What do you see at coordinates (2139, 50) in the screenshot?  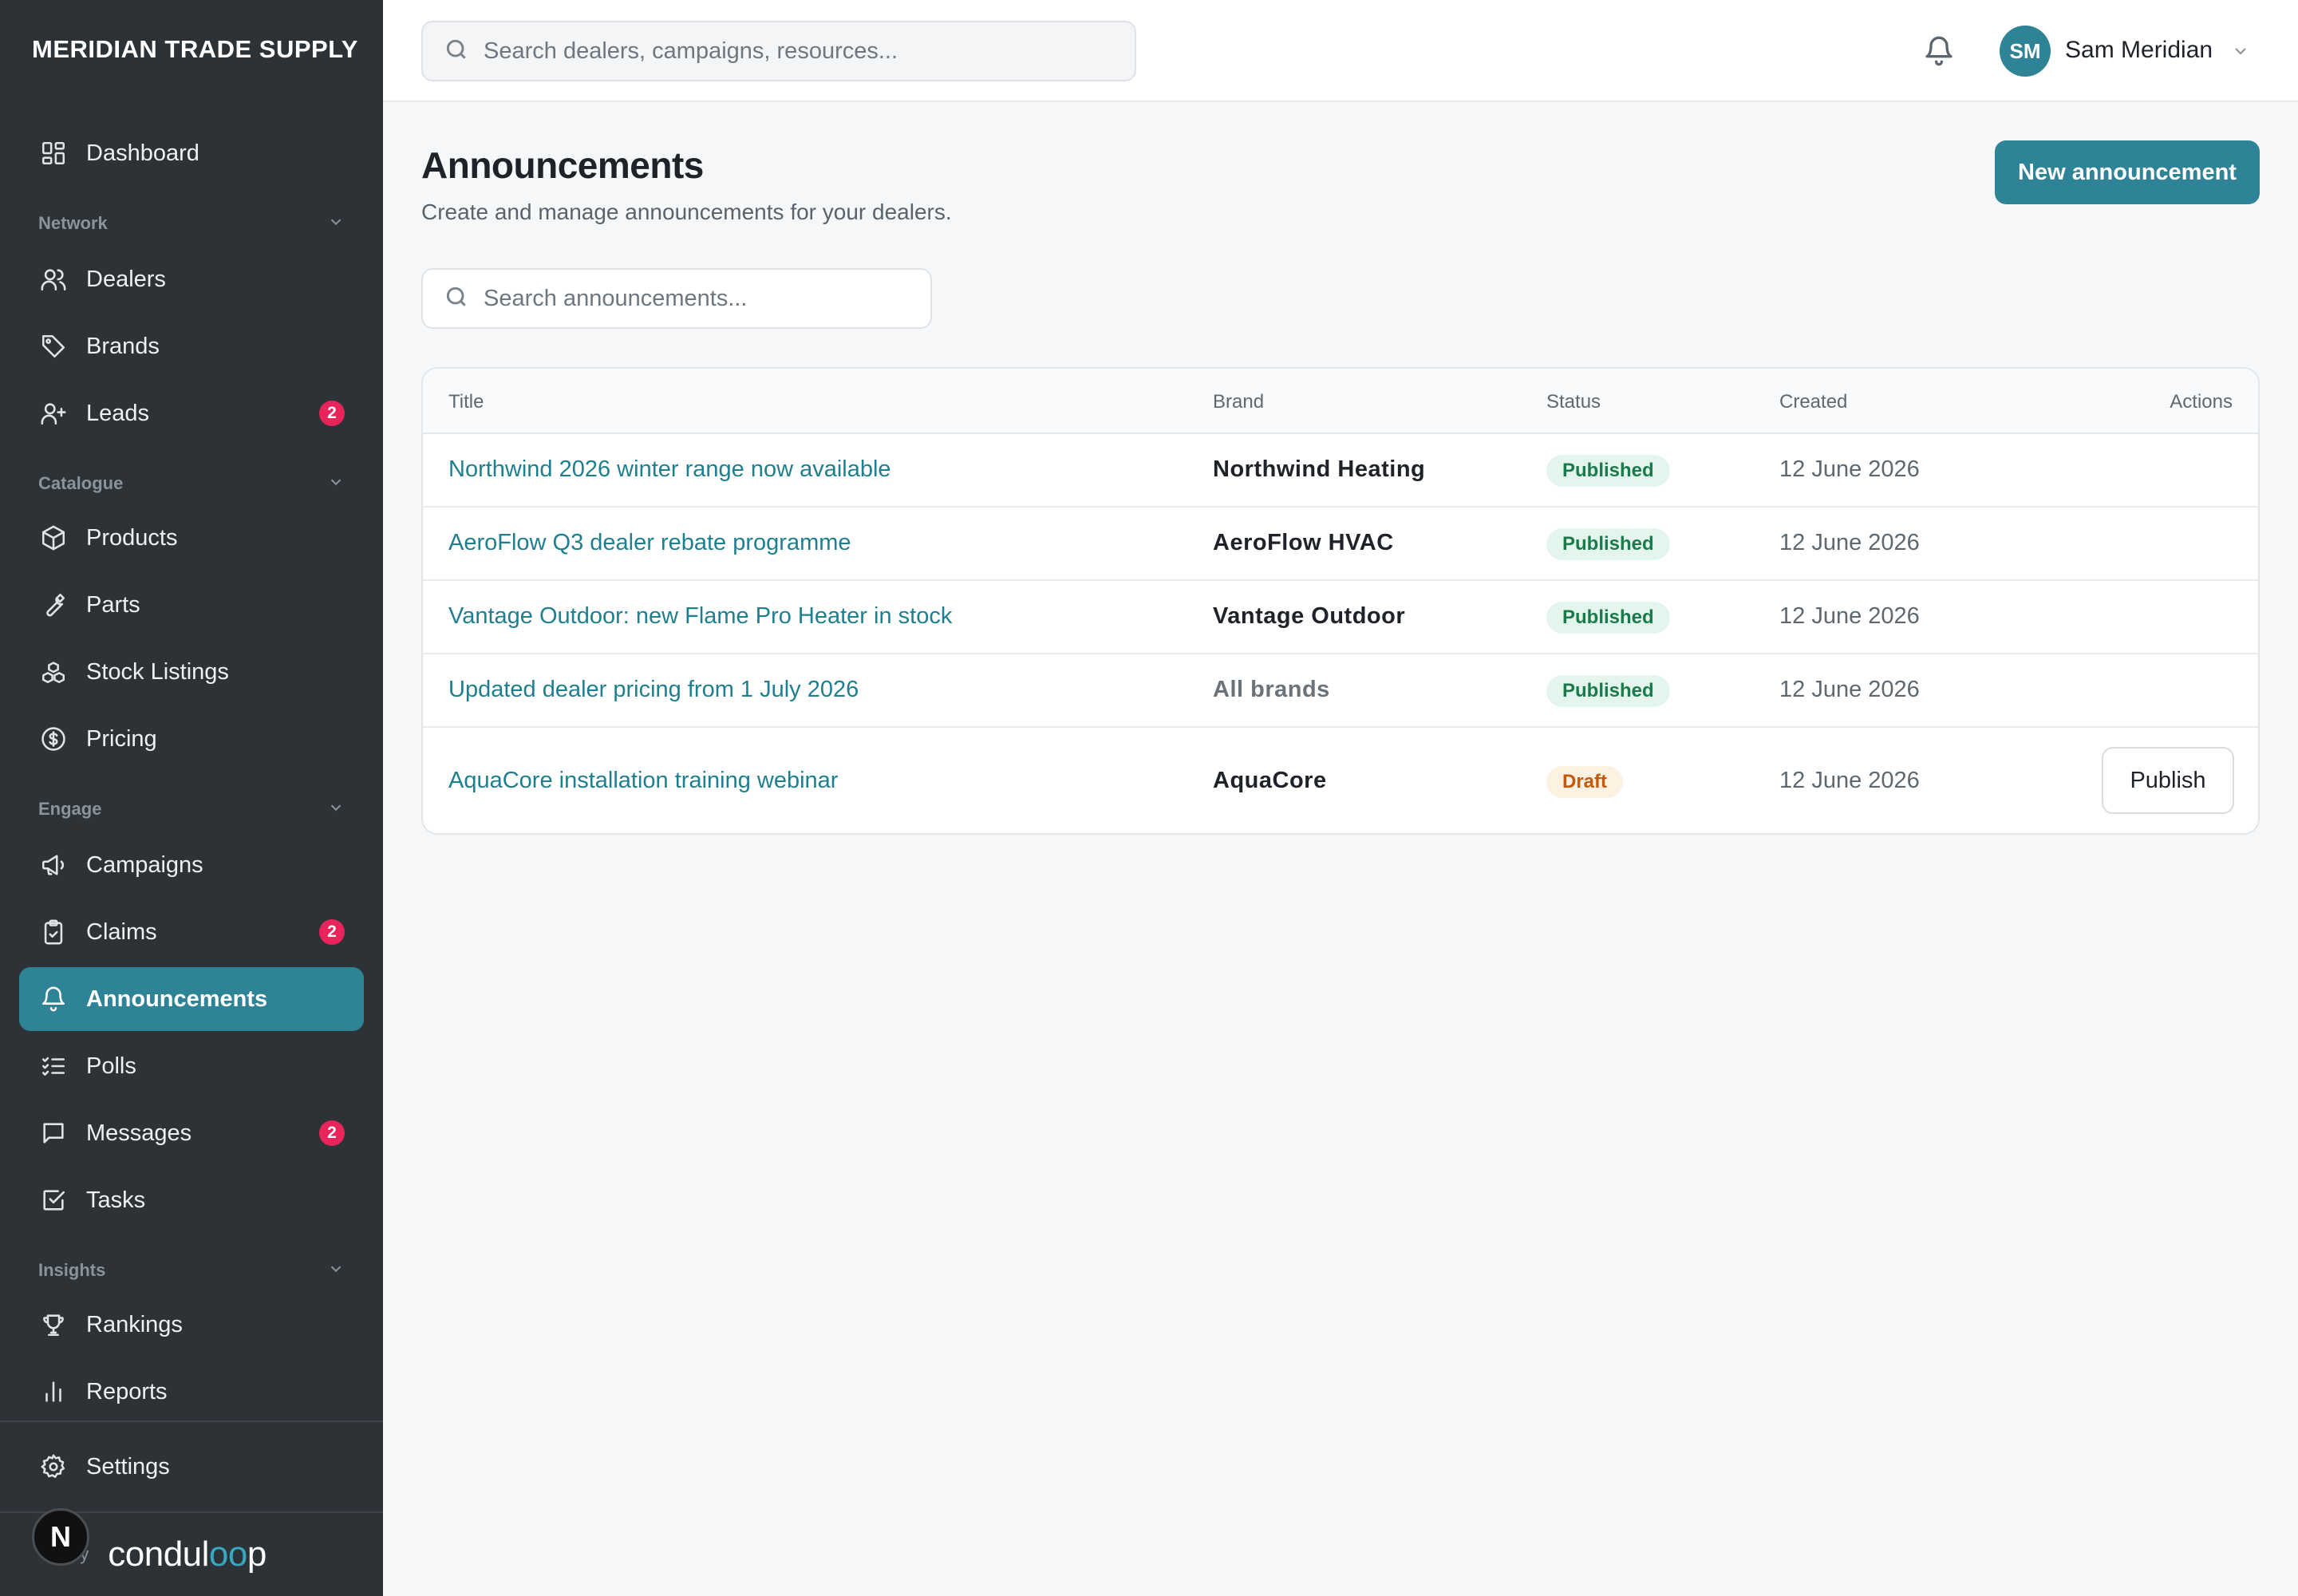 I see `user-name: Sam Meridian` at bounding box center [2139, 50].